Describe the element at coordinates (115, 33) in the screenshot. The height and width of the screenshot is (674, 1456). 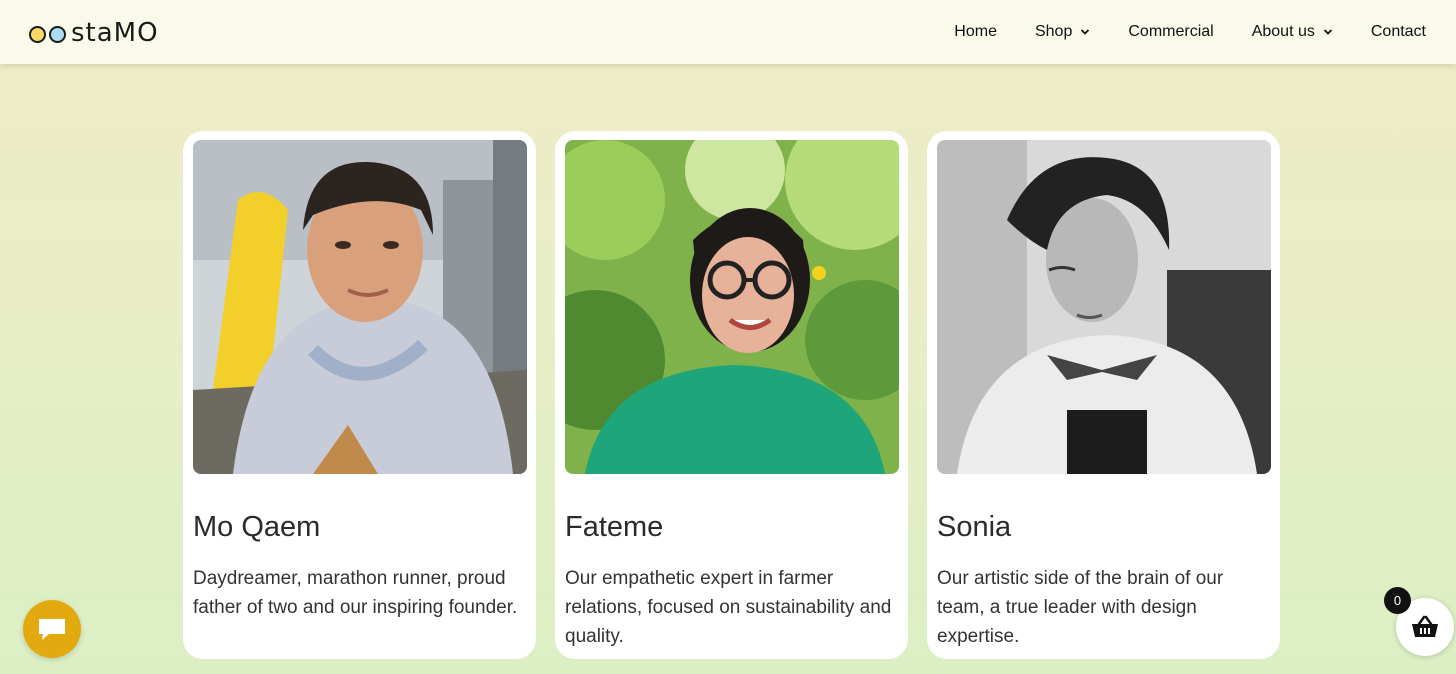
I see `logo-text: staMO` at that location.